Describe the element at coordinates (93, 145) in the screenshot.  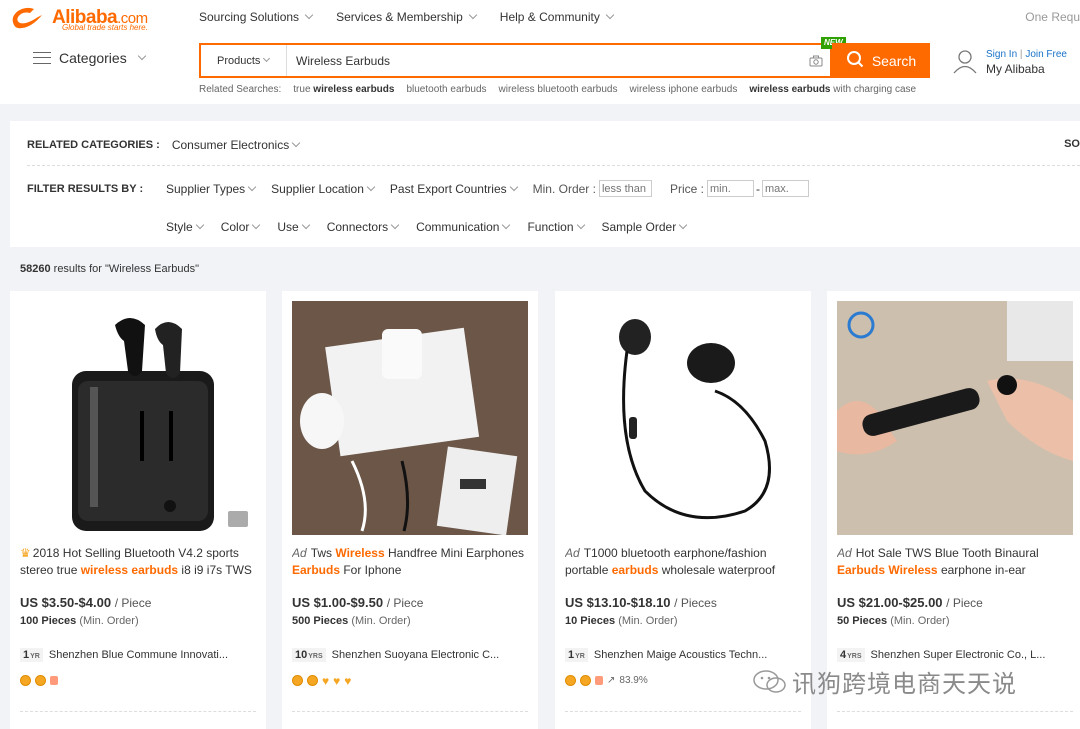
I see `related-categories-label: RELATED CATEGORIES :` at that location.